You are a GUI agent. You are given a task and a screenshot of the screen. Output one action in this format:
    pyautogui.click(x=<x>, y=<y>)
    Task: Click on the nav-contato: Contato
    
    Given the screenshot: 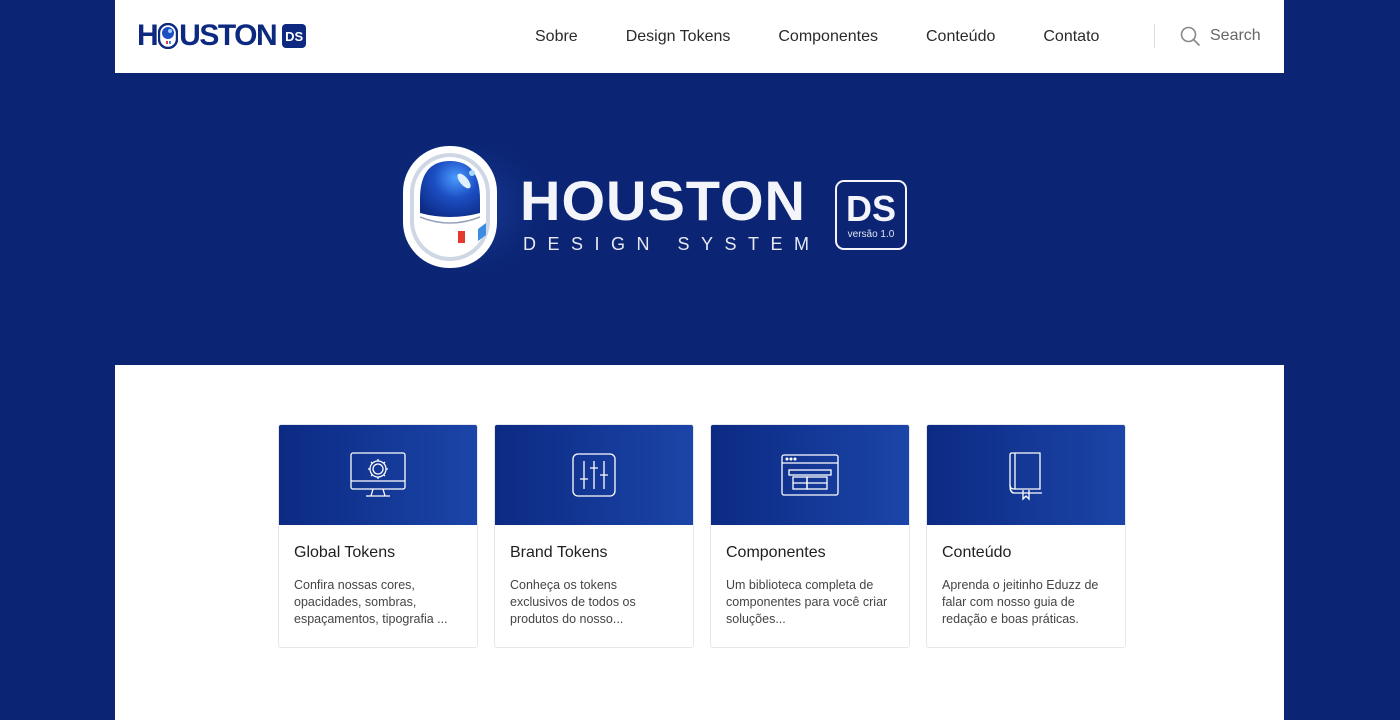 What is the action you would take?
    pyautogui.click(x=1071, y=37)
    